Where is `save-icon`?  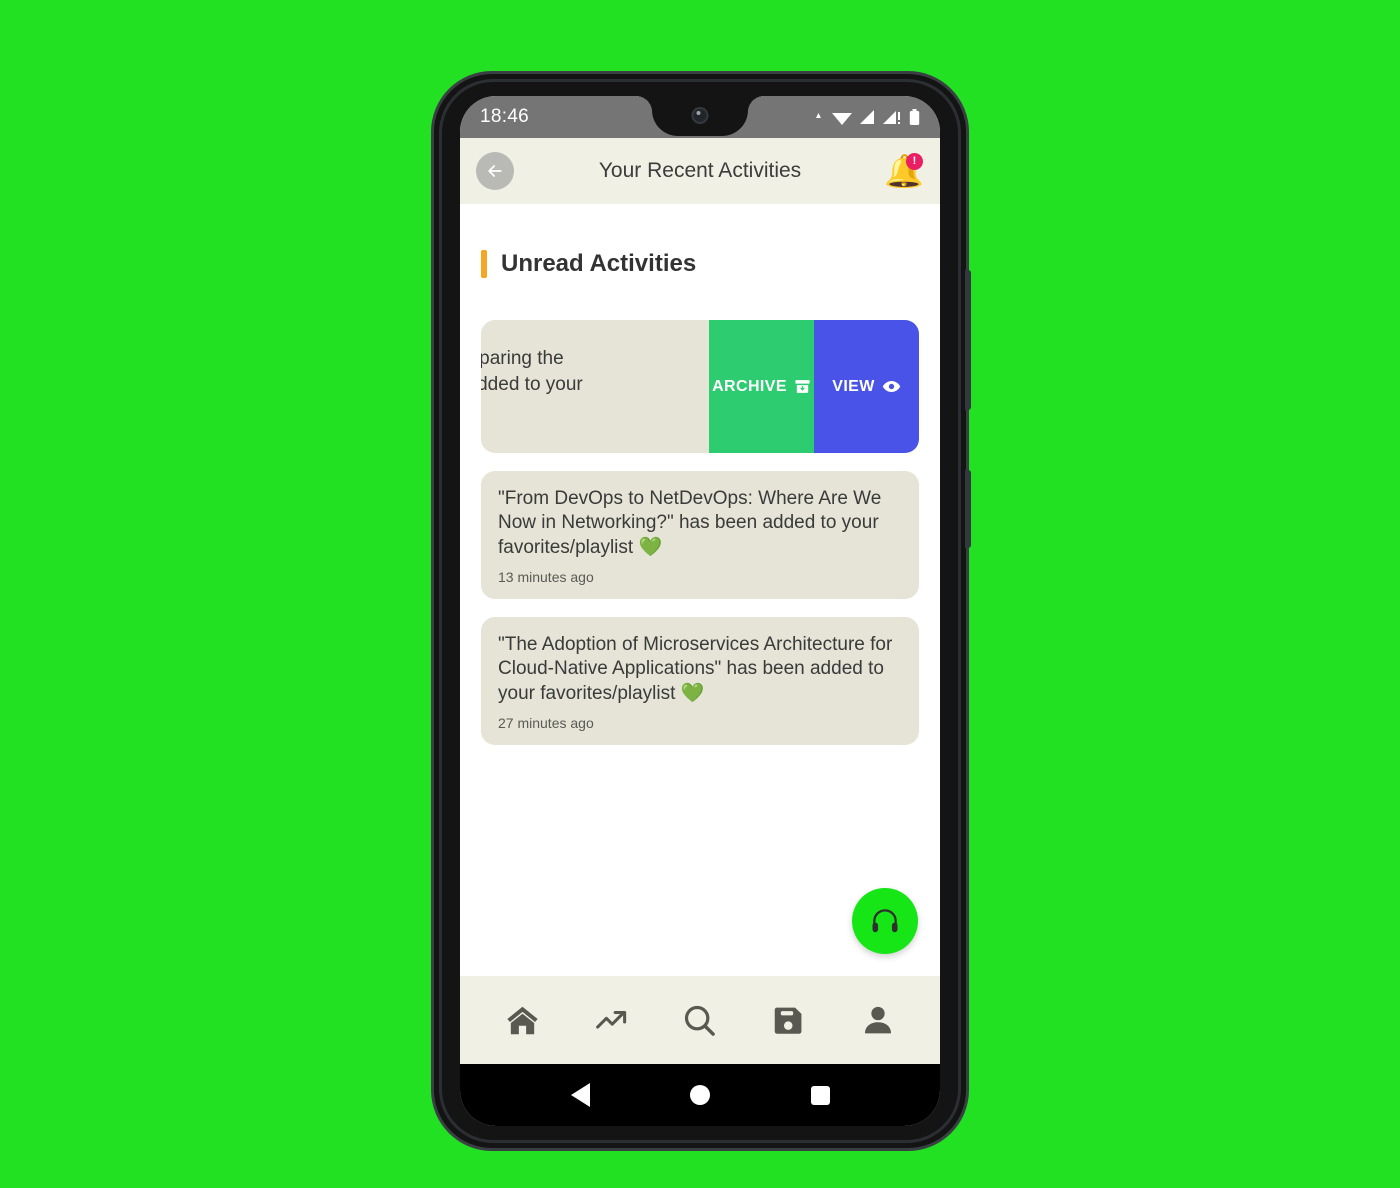 save-icon is located at coordinates (788, 1020).